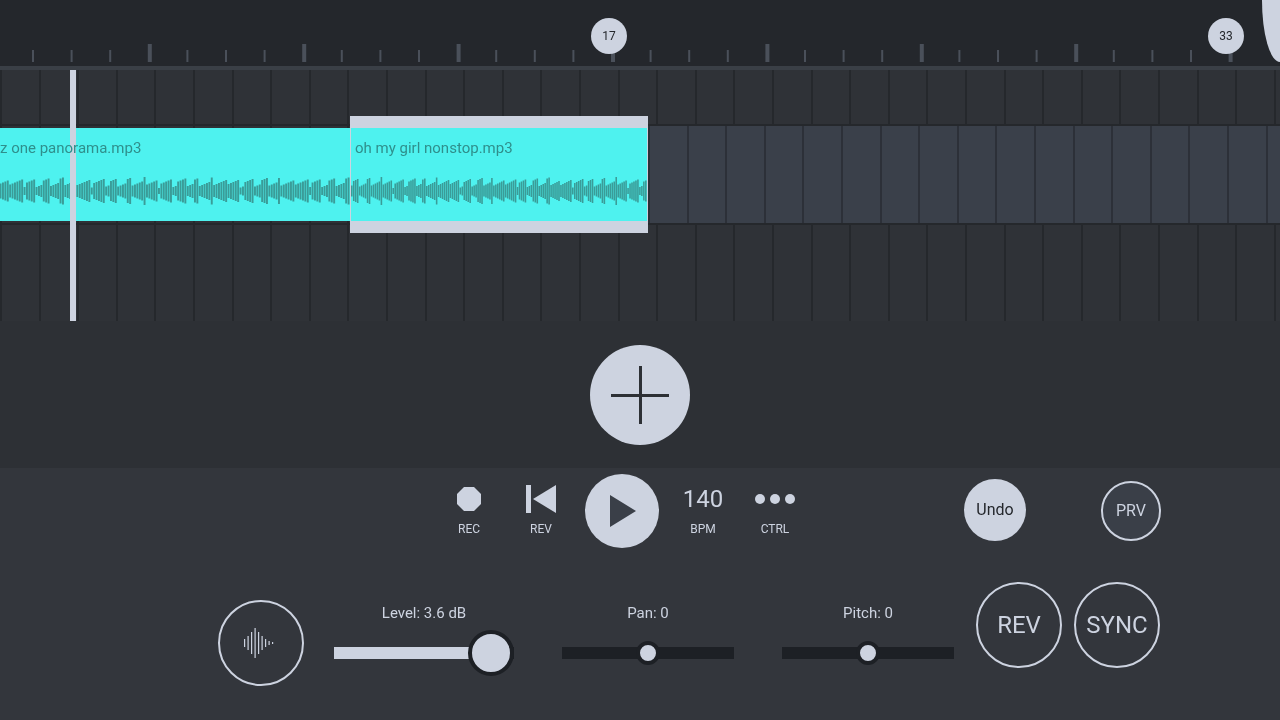 Image resolution: width=1280 pixels, height=720 pixels. I want to click on slider-thumb, so click(491, 652).